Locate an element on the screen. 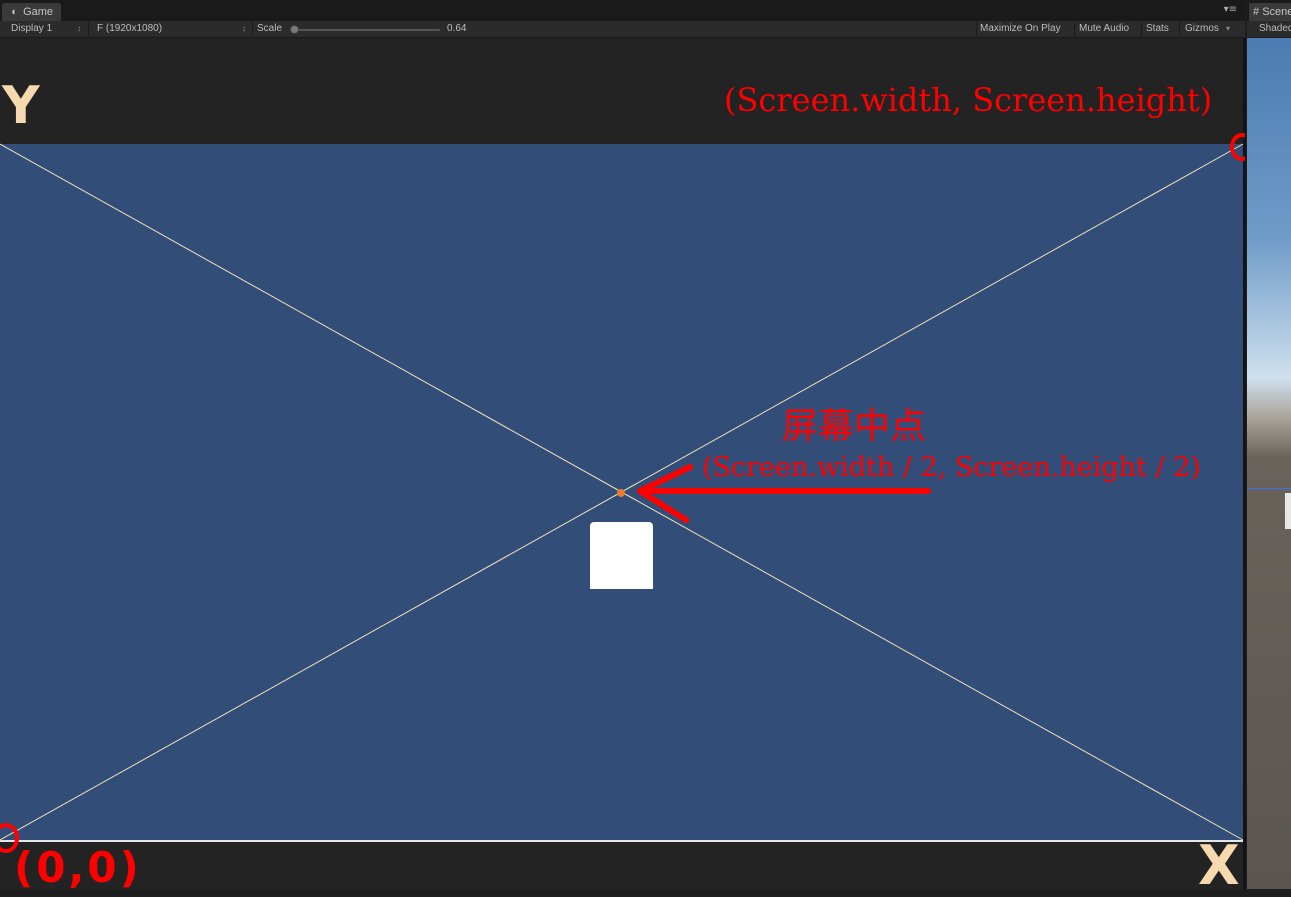  scene-toolbar: Shaded is located at coordinates (1269, 29).